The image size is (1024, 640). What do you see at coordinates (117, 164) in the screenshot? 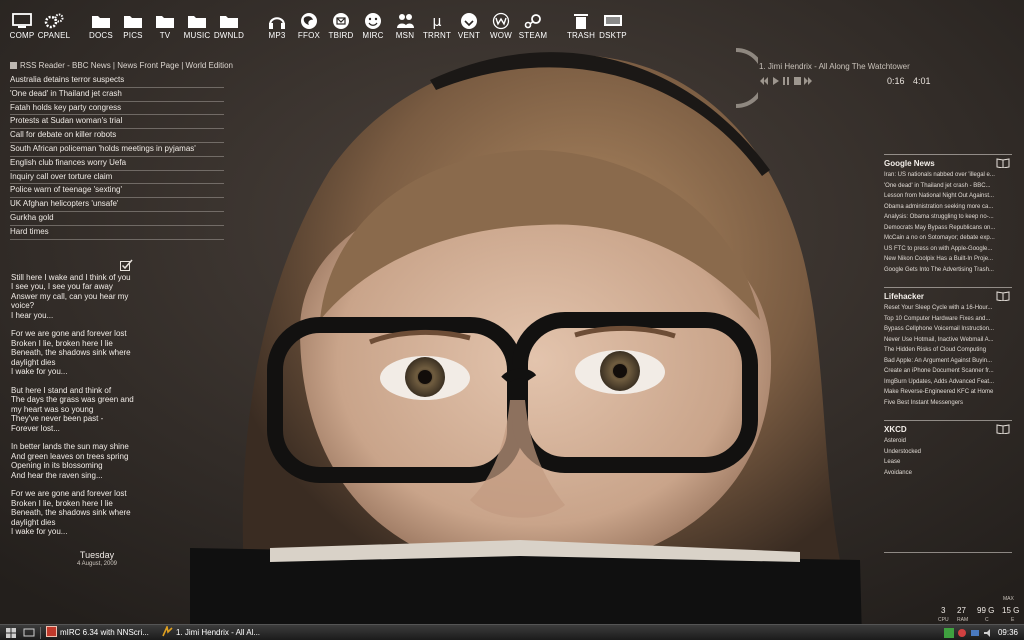
I see `rss-item: English club finances worry Uefa` at bounding box center [117, 164].